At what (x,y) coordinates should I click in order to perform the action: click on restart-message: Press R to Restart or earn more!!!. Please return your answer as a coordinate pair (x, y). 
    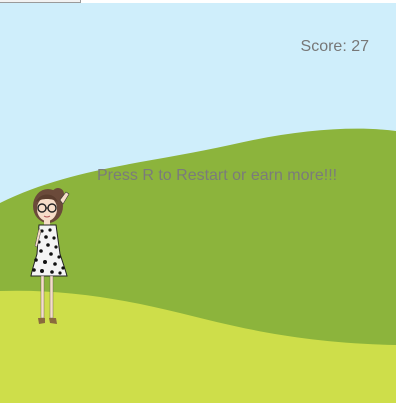
    Looking at the image, I should click on (217, 175).